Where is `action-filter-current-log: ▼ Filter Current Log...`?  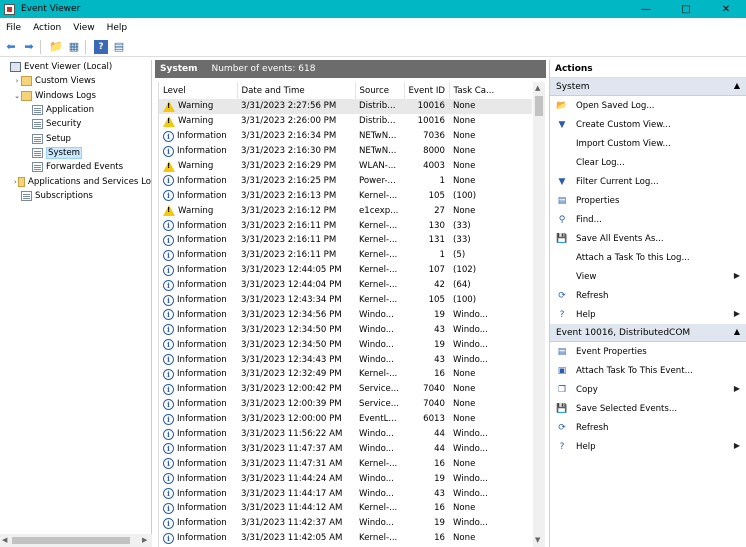 action-filter-current-log: ▼ Filter Current Log... is located at coordinates (648, 181).